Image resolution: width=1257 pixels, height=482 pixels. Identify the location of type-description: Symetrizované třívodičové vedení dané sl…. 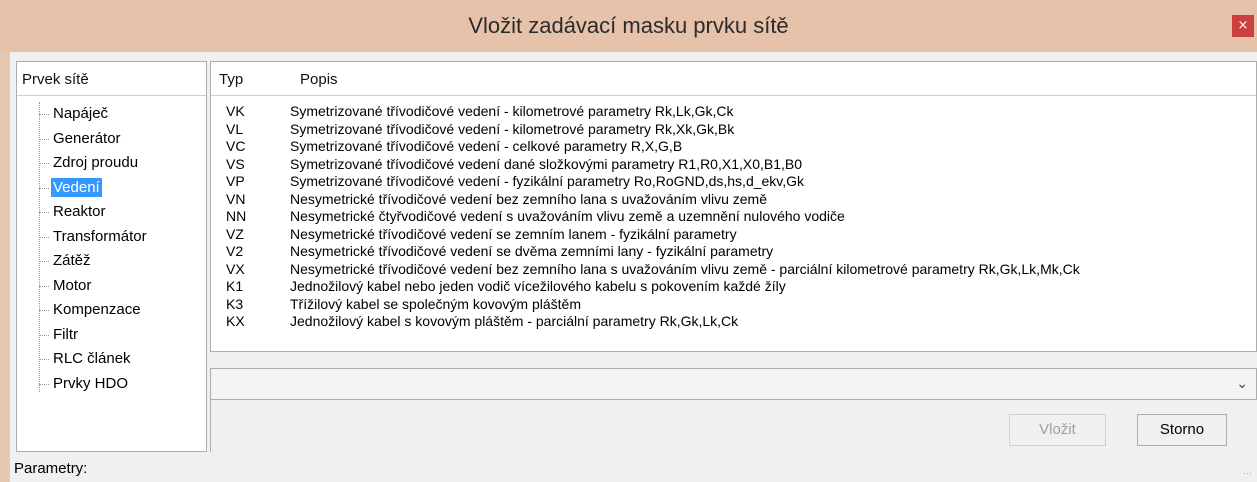
(546, 163).